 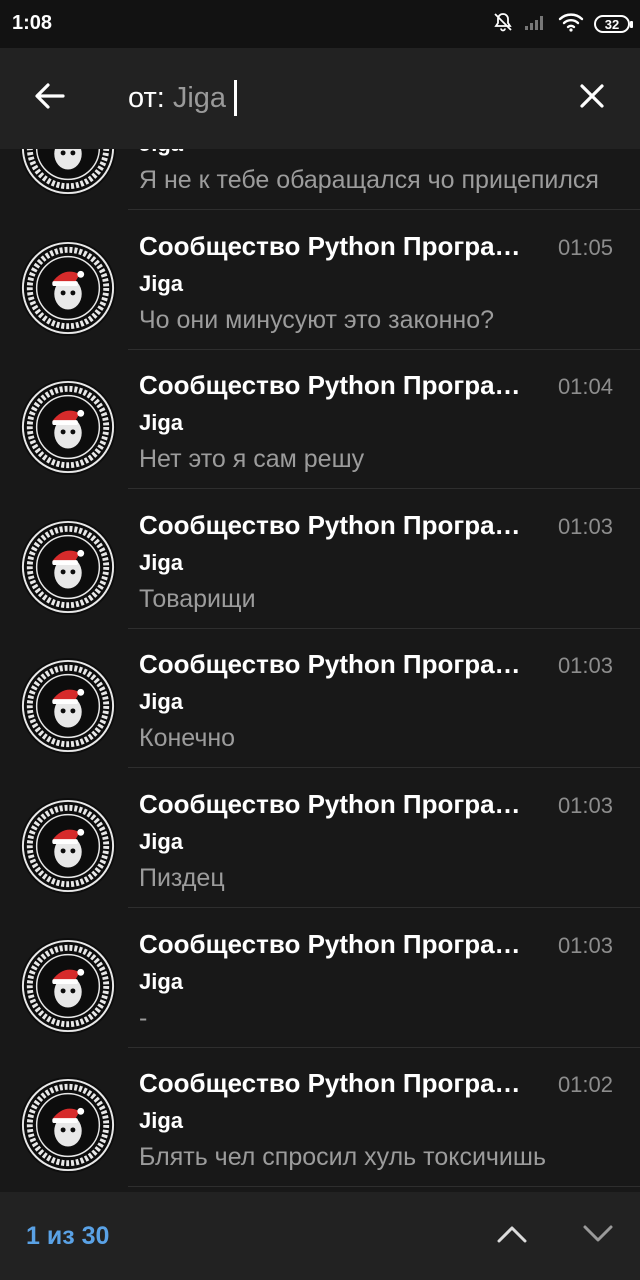 I want to click on message-preview: Товарищи, so click(x=197, y=598).